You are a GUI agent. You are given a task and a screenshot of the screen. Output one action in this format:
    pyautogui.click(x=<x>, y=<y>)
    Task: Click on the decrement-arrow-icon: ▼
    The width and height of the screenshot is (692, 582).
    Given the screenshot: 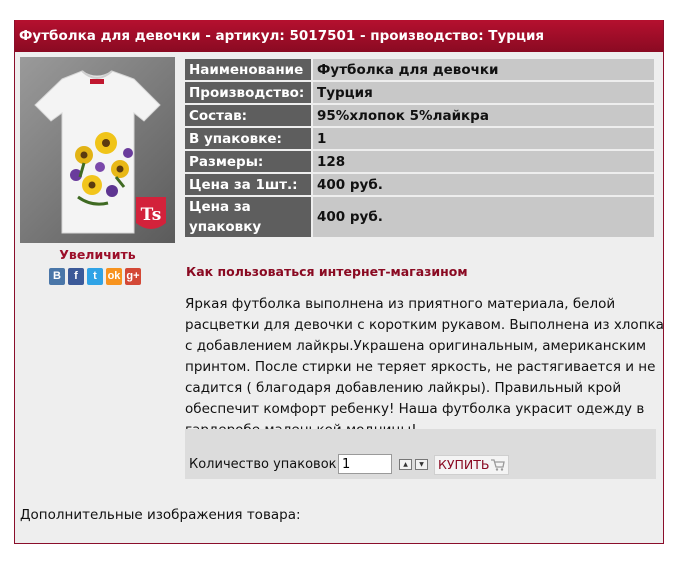 What is the action you would take?
    pyautogui.click(x=421, y=464)
    